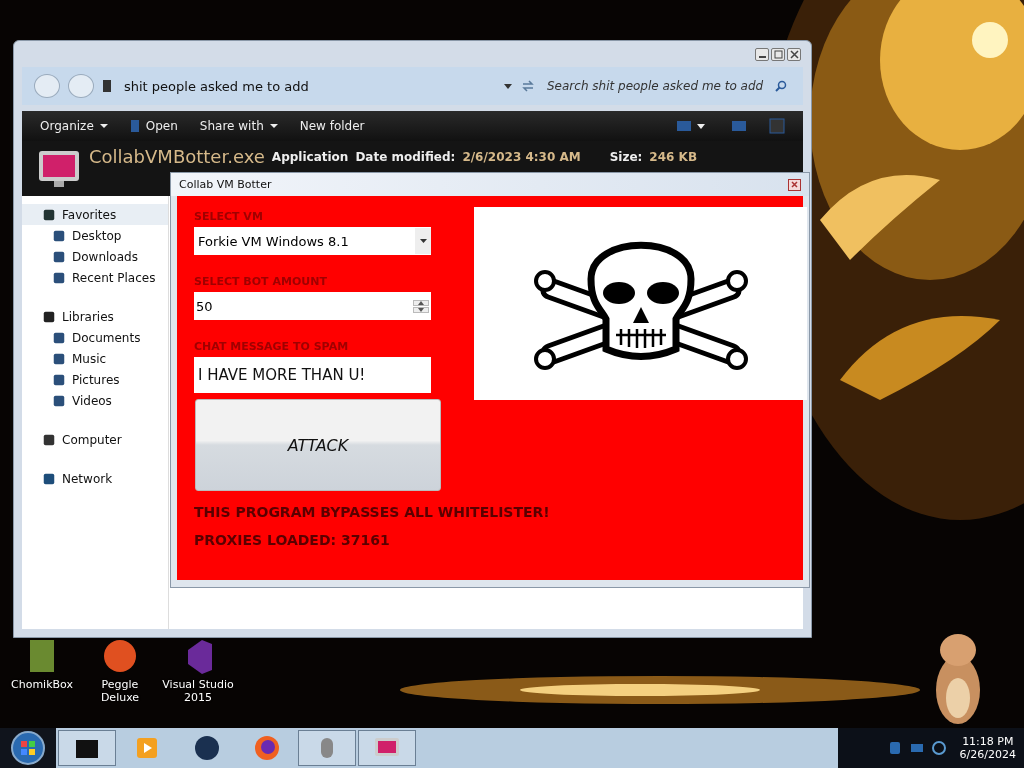 The image size is (1024, 768). What do you see at coordinates (272, 346) in the screenshot?
I see `field-label: CHAT MESSAGE TO SPAM` at bounding box center [272, 346].